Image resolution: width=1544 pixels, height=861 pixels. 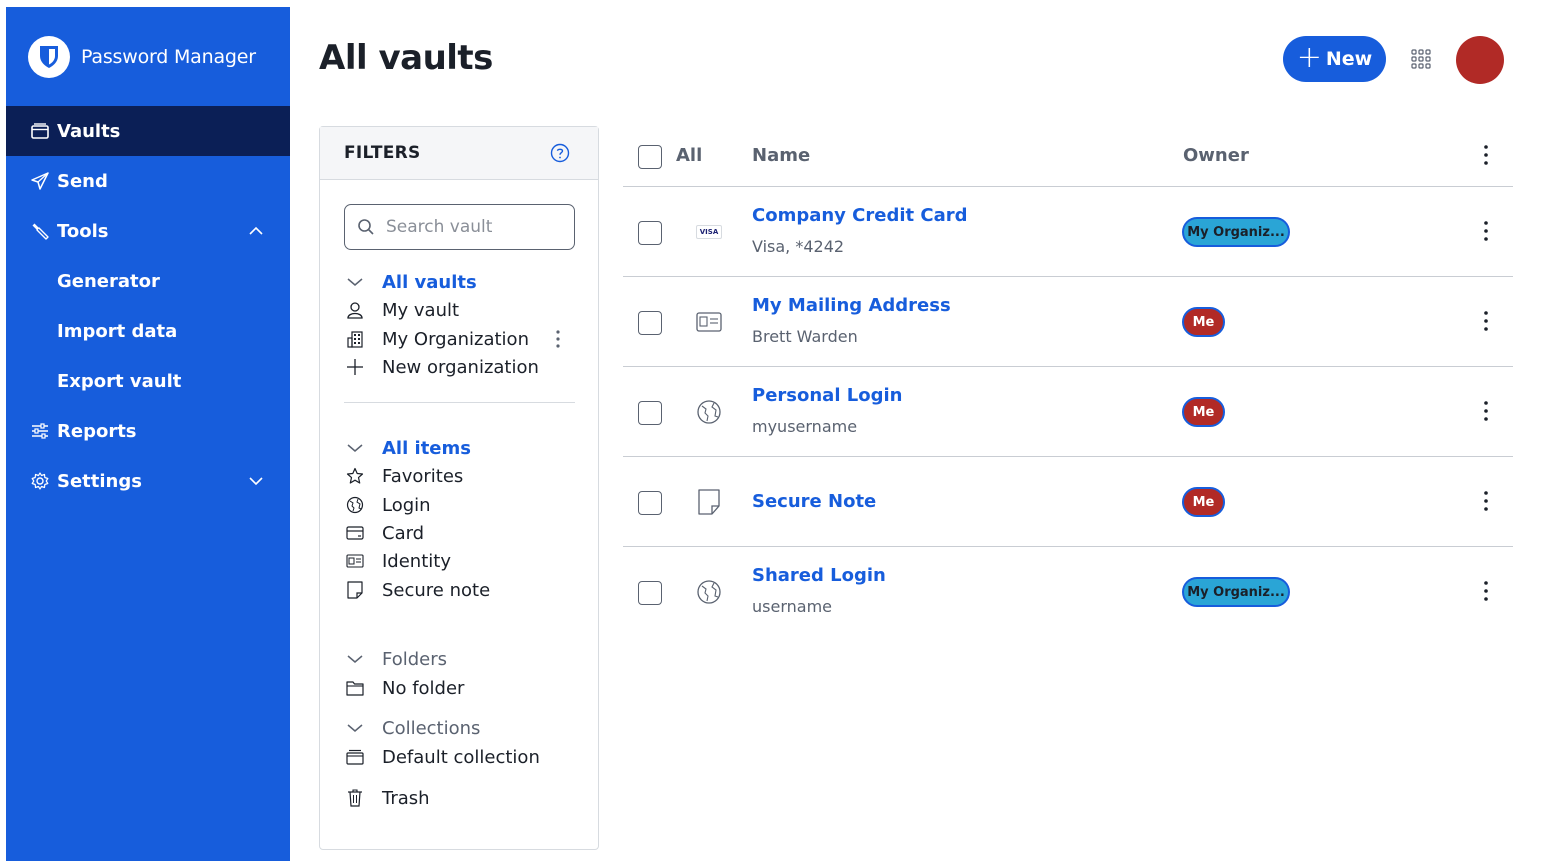 What do you see at coordinates (426, 448) in the screenshot?
I see `filter-all-items-label: All items` at bounding box center [426, 448].